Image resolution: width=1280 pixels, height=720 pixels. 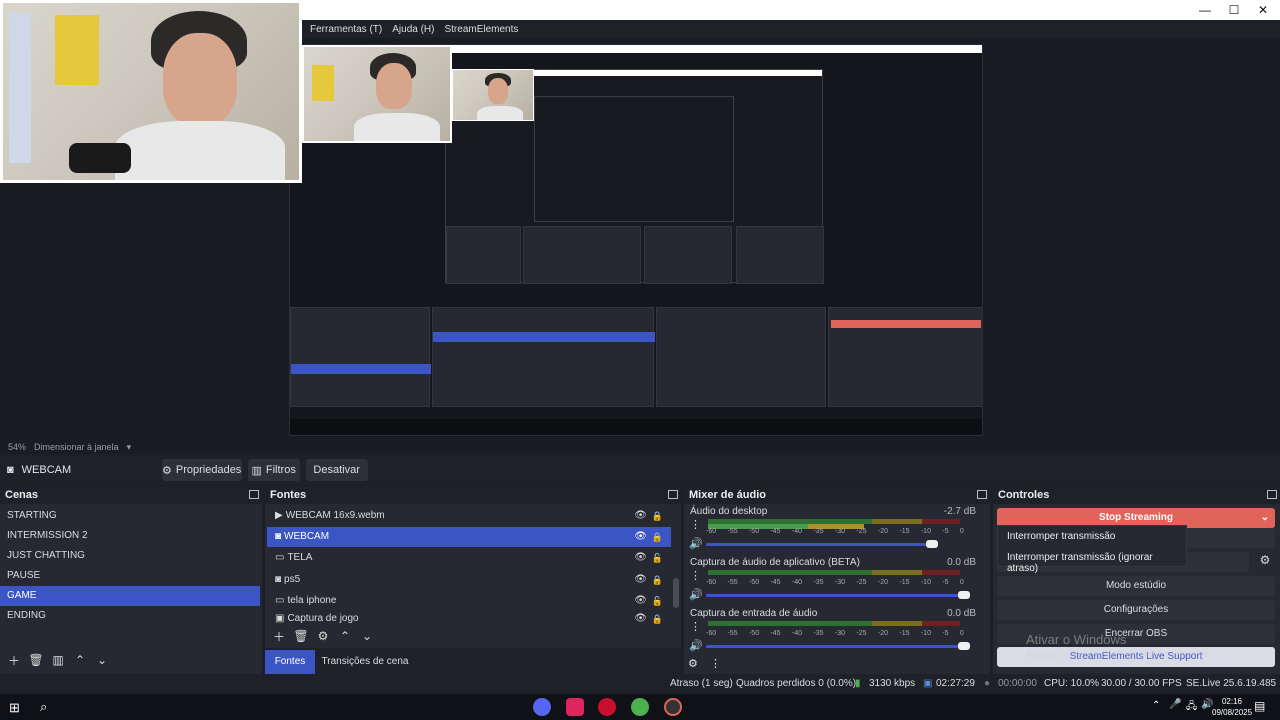 I want to click on filters-button: ▥ Filtros, so click(x=273, y=470).